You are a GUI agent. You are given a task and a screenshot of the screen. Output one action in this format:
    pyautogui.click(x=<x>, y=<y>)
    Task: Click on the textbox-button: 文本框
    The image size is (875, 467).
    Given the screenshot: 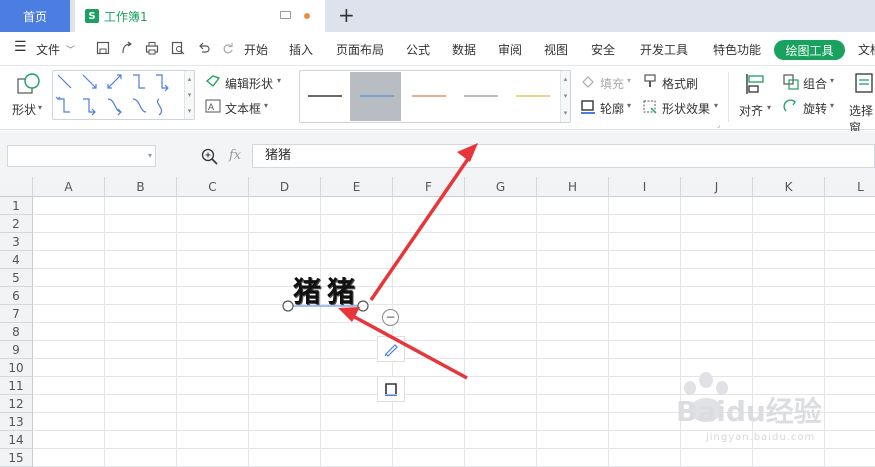 What is the action you would take?
    pyautogui.click(x=243, y=108)
    